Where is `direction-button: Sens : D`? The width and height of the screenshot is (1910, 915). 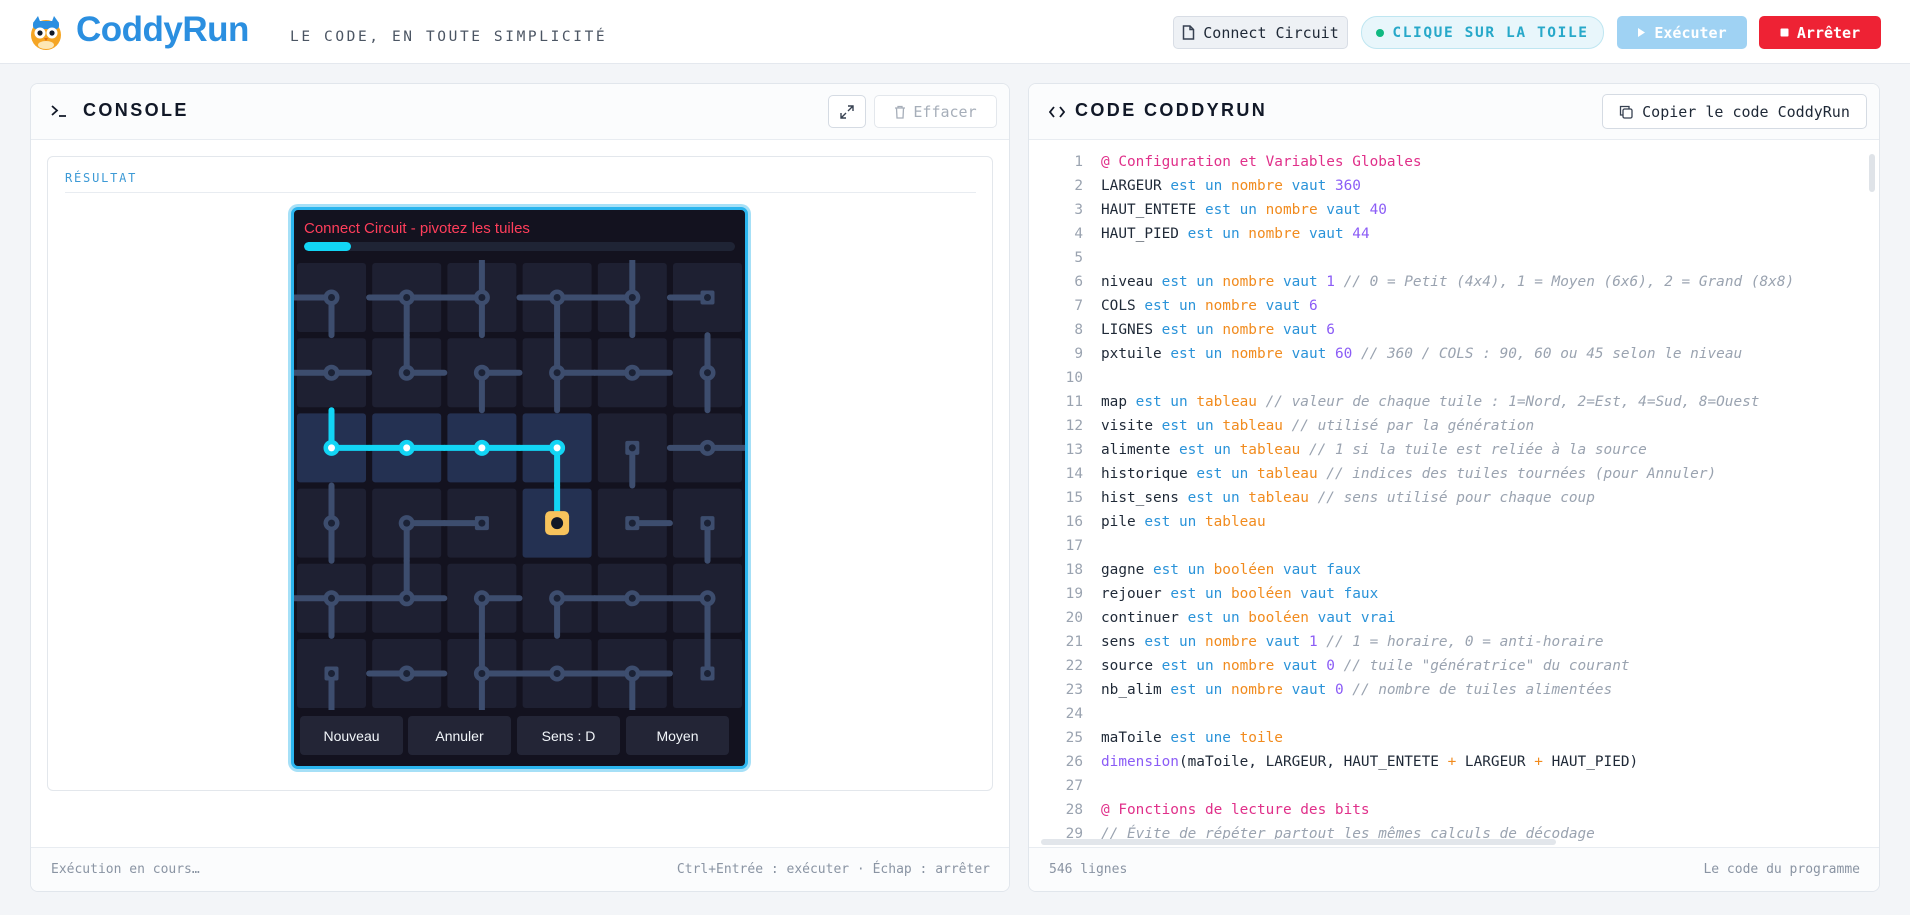
direction-button: Sens : D is located at coordinates (568, 735).